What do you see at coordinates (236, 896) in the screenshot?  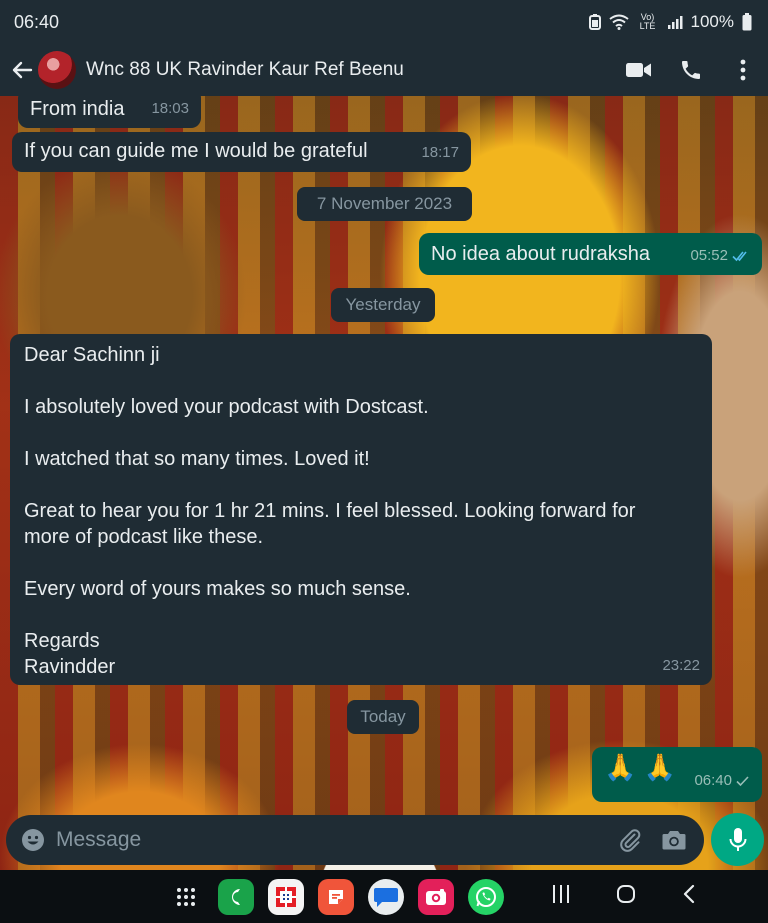 I see `phone-app-icon` at bounding box center [236, 896].